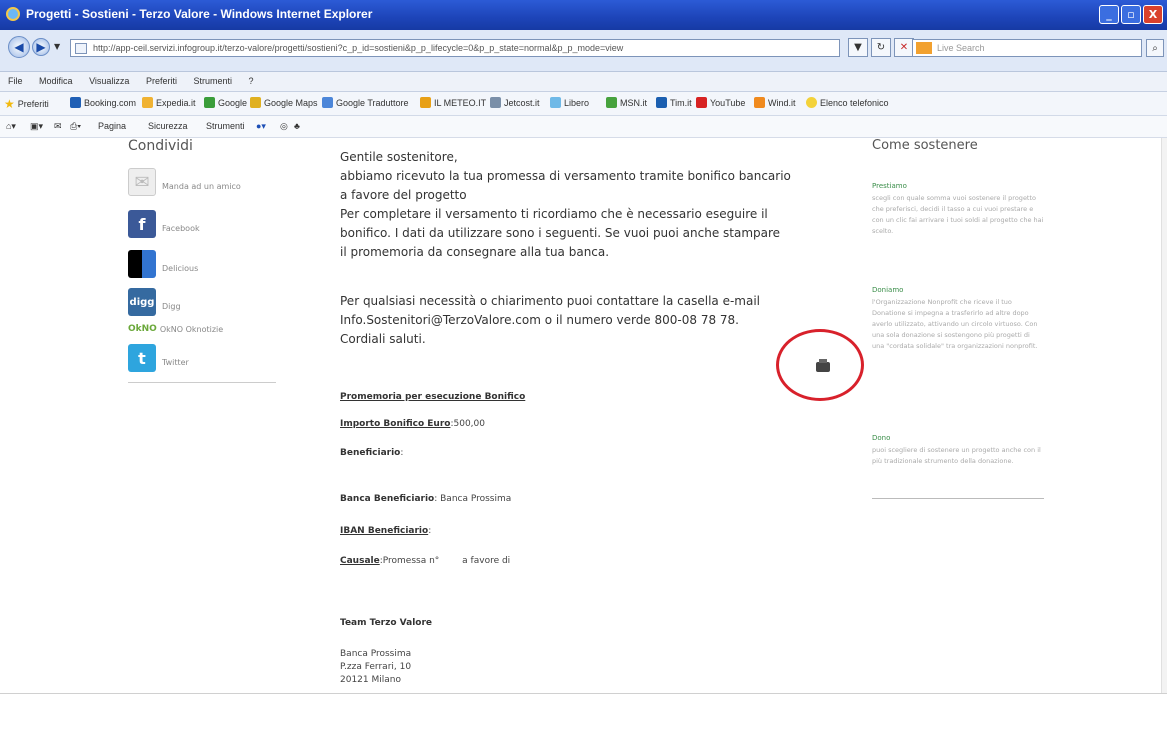 Image resolution: width=1167 pixels, height=736 pixels. I want to click on support-link-prestiamo: Prestiamo, so click(958, 186).